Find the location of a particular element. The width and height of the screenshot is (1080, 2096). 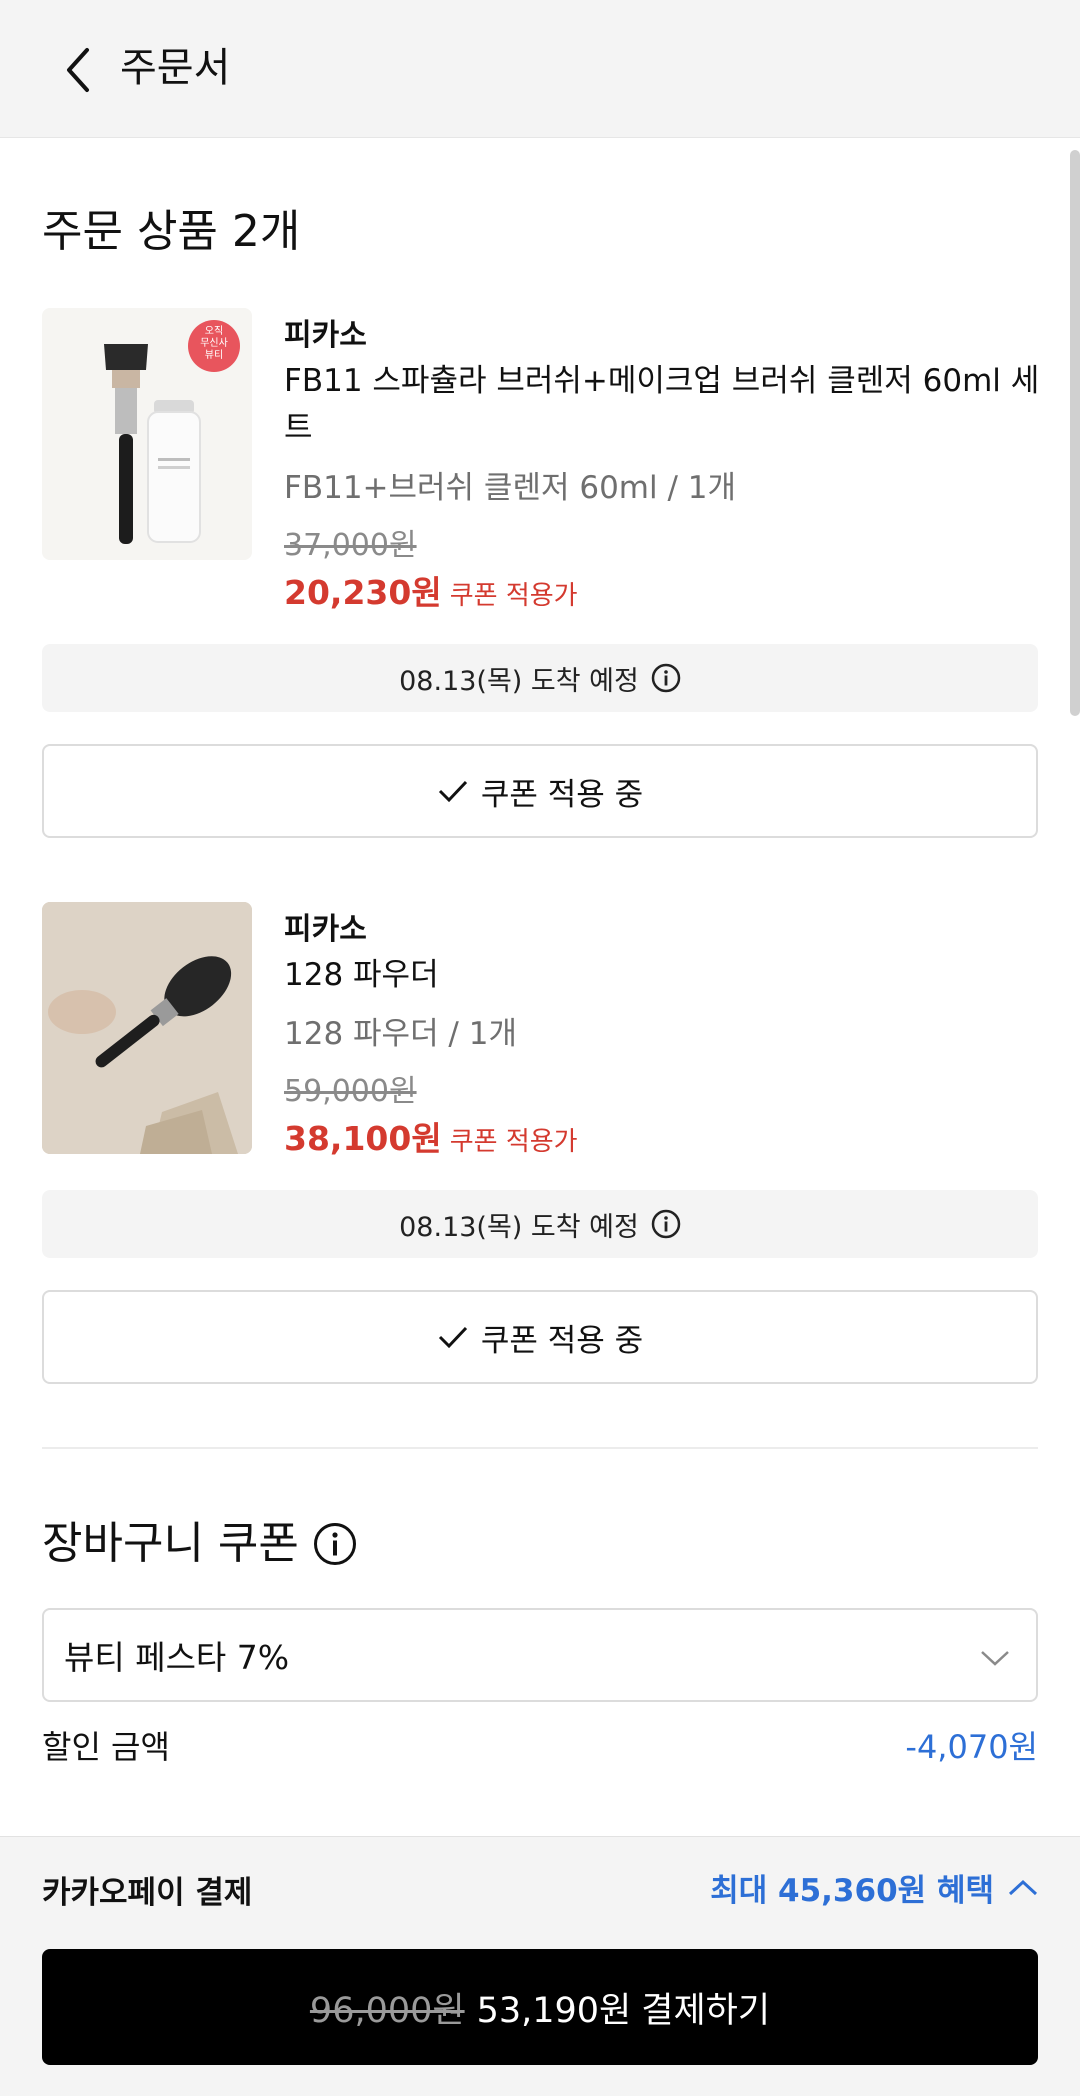

discount-value: -4,070원 is located at coordinates (971, 1747).